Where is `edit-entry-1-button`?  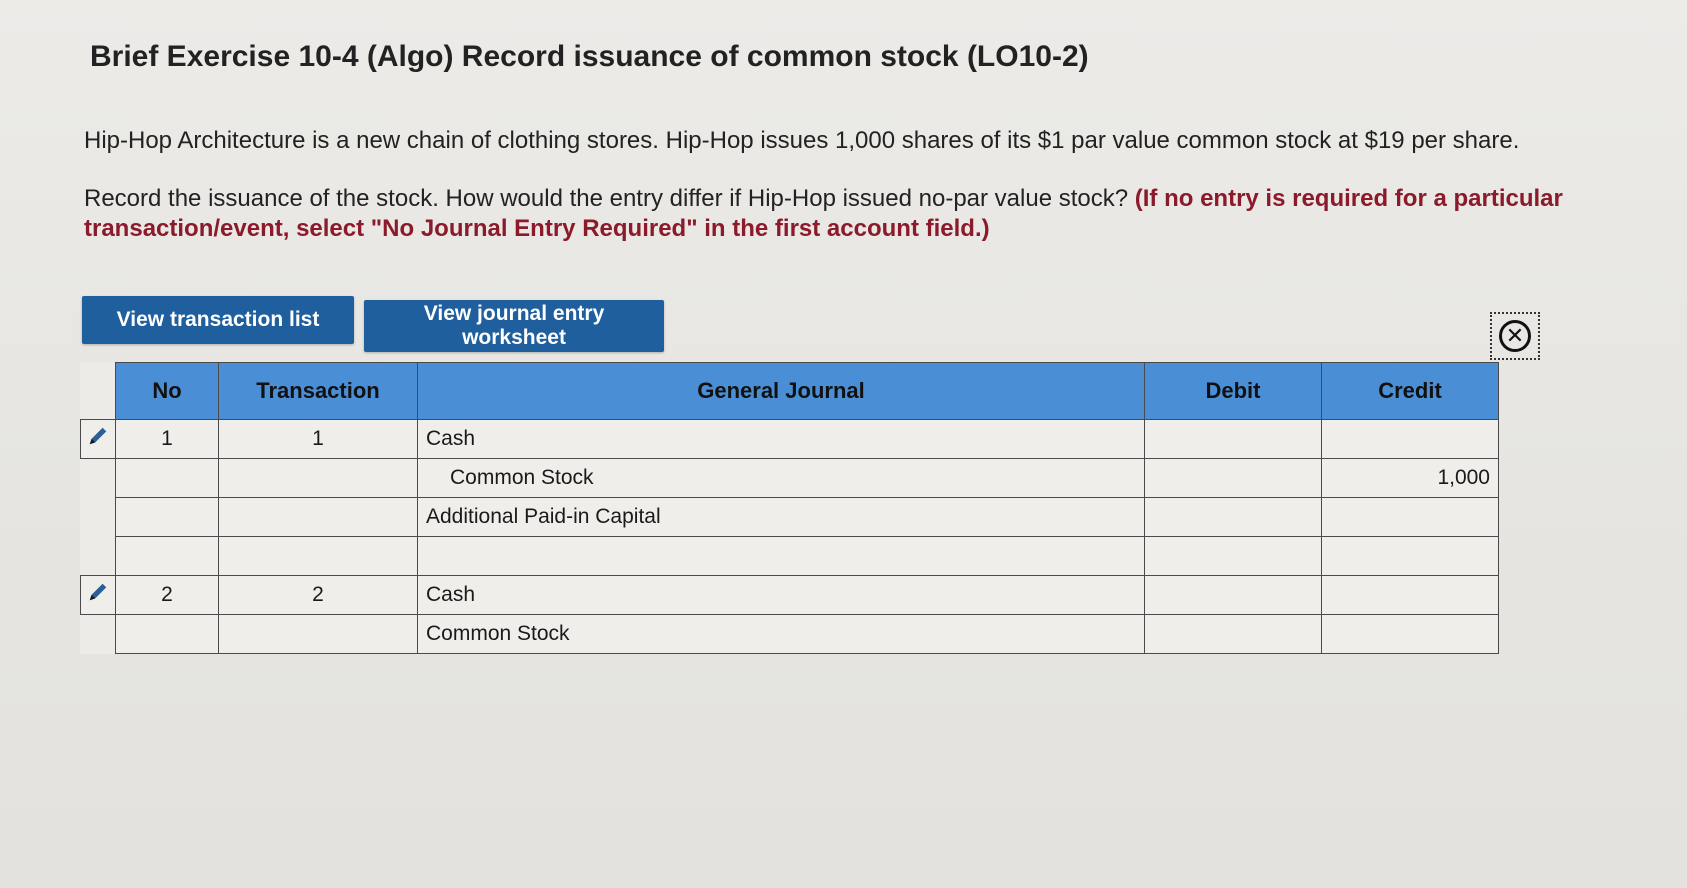
edit-entry-1-button is located at coordinates (98, 439).